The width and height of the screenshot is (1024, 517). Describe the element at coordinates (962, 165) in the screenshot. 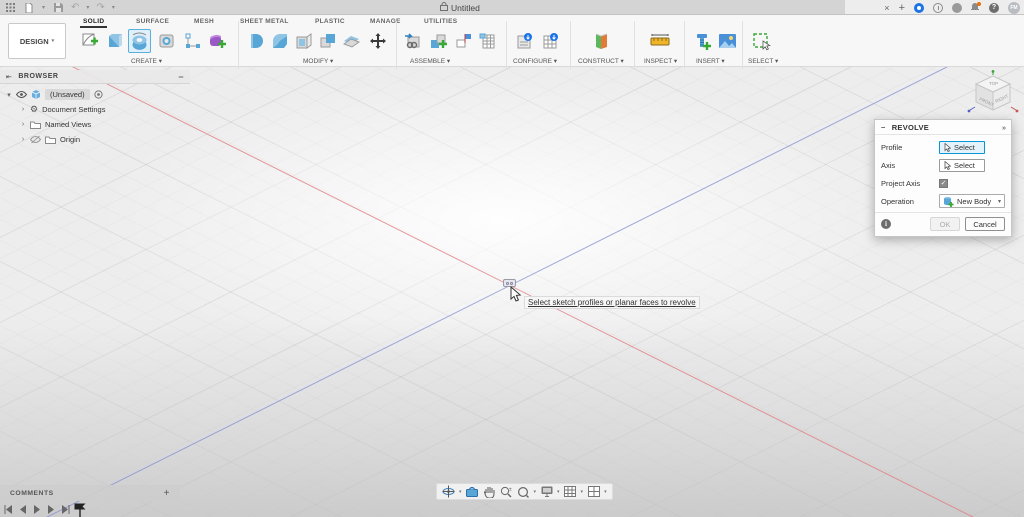

I see `axis-select-button: Select` at that location.